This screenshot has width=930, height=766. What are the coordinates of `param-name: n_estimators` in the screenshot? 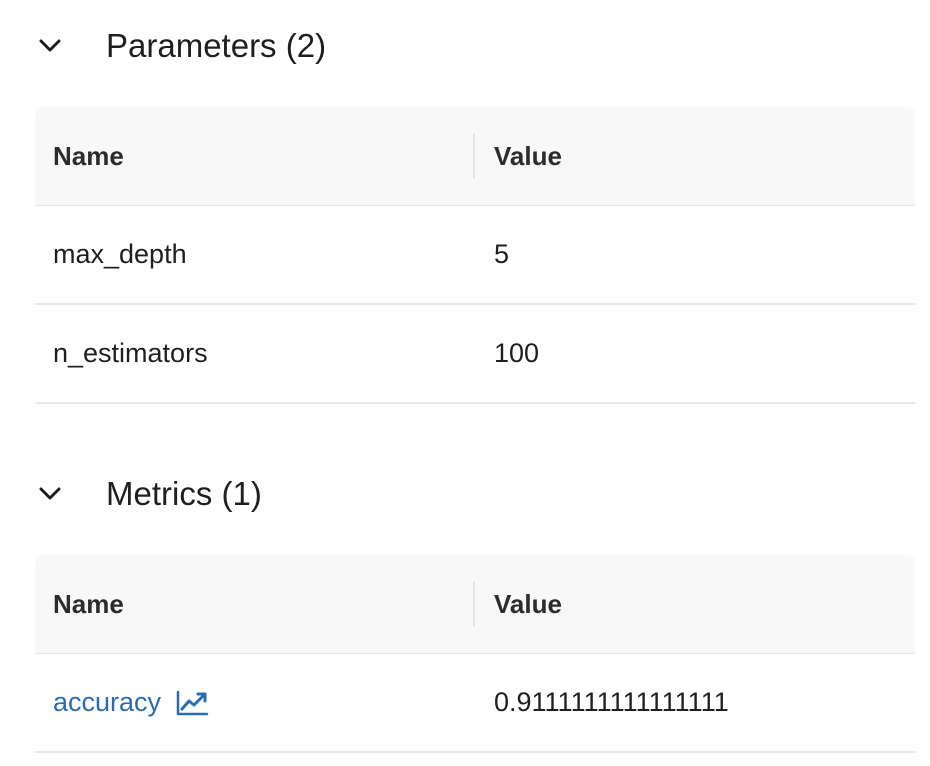 It's located at (130, 353).